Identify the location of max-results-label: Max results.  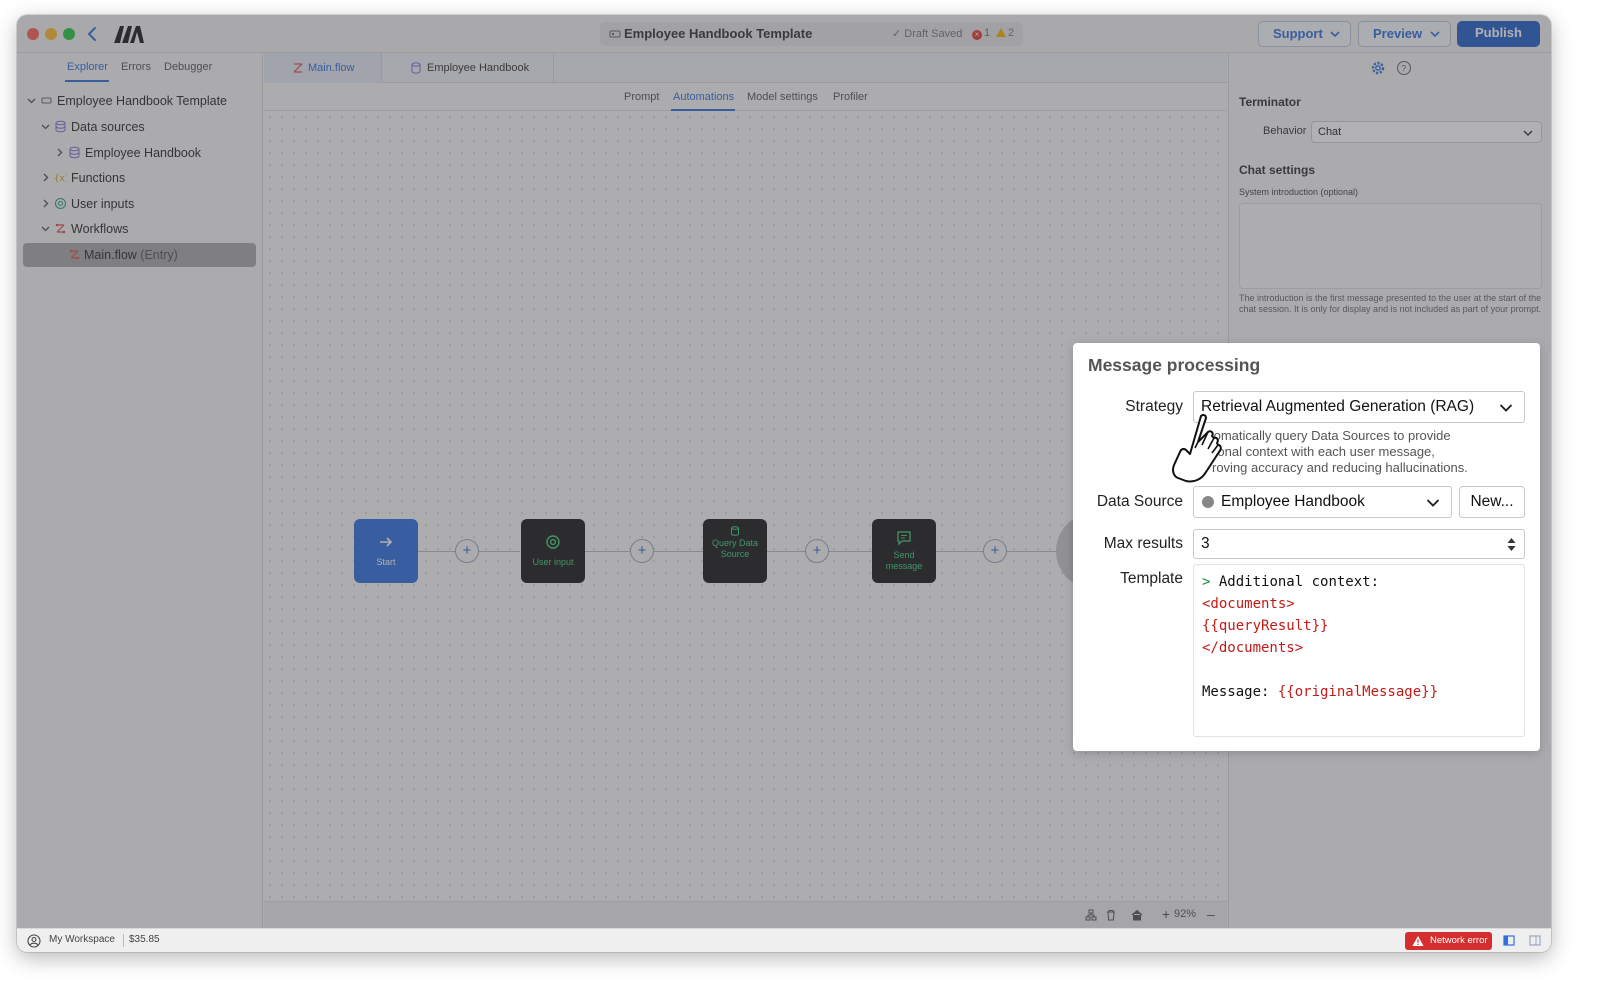
(1143, 543).